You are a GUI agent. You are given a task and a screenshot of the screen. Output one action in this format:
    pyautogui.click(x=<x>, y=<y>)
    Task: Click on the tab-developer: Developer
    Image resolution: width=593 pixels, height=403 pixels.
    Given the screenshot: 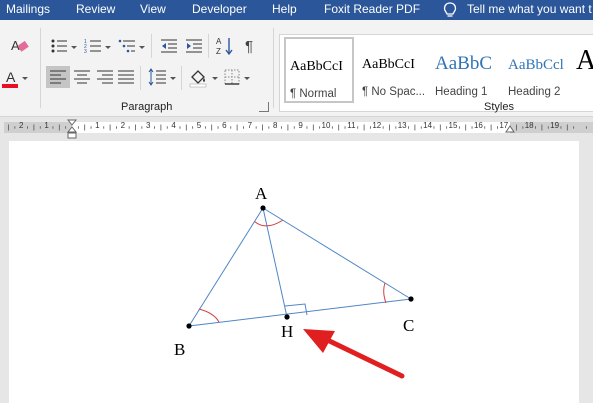 What is the action you would take?
    pyautogui.click(x=219, y=9)
    